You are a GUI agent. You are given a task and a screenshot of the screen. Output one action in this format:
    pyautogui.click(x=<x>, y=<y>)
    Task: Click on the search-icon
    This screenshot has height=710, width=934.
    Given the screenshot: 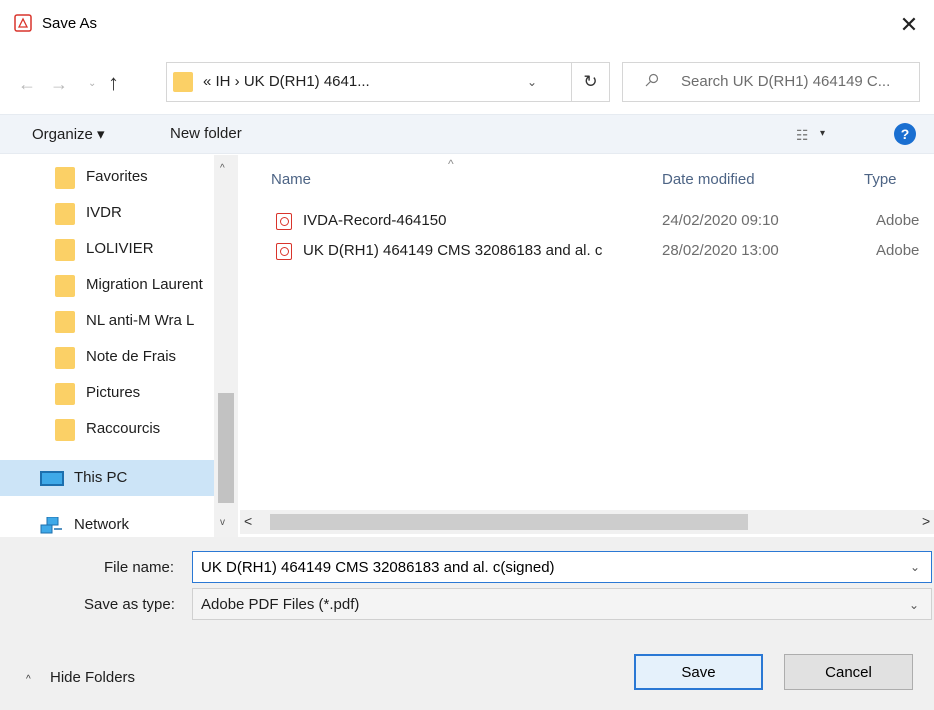 What is the action you would take?
    pyautogui.click(x=652, y=80)
    